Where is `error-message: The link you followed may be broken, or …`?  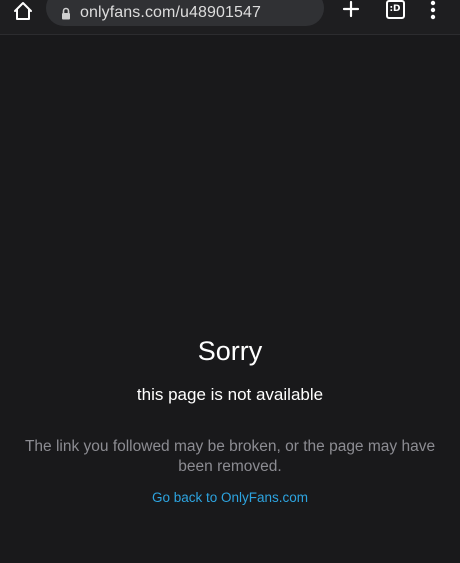 error-message: The link you followed may be broken, or … is located at coordinates (230, 456).